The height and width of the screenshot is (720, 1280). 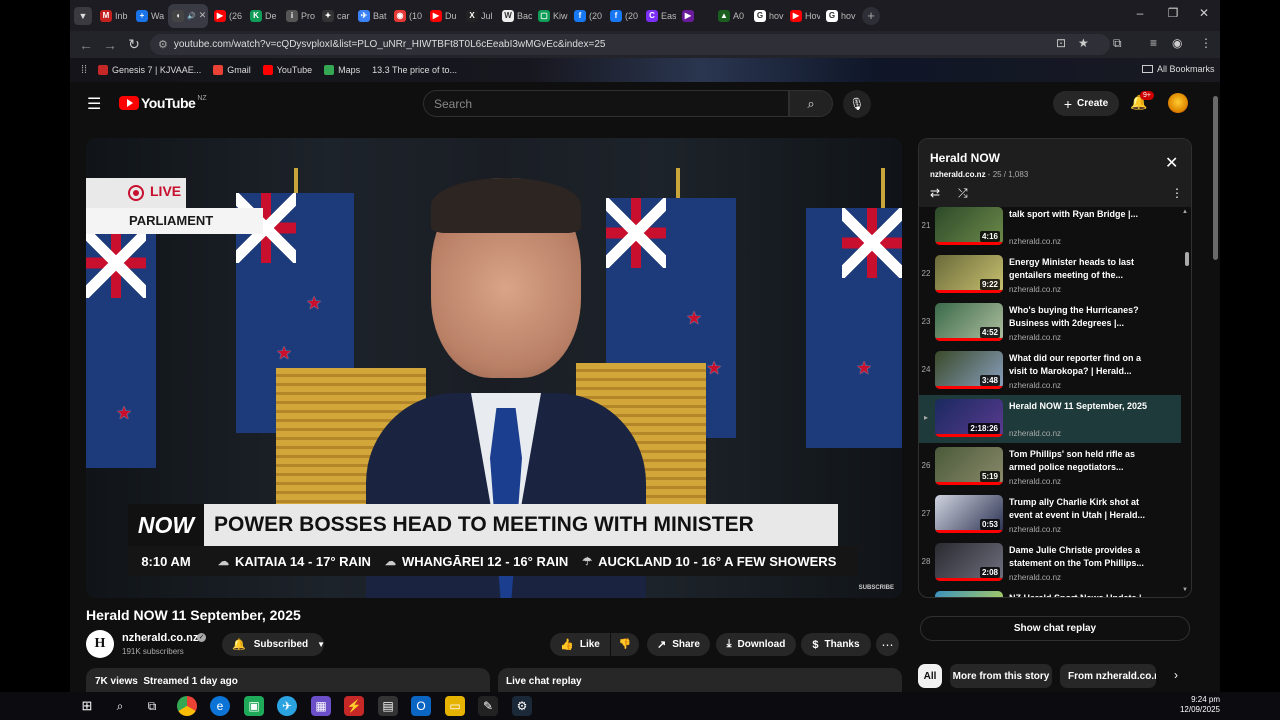 What do you see at coordinates (659, 16) in the screenshot?
I see `browser-tab: C Eas` at bounding box center [659, 16].